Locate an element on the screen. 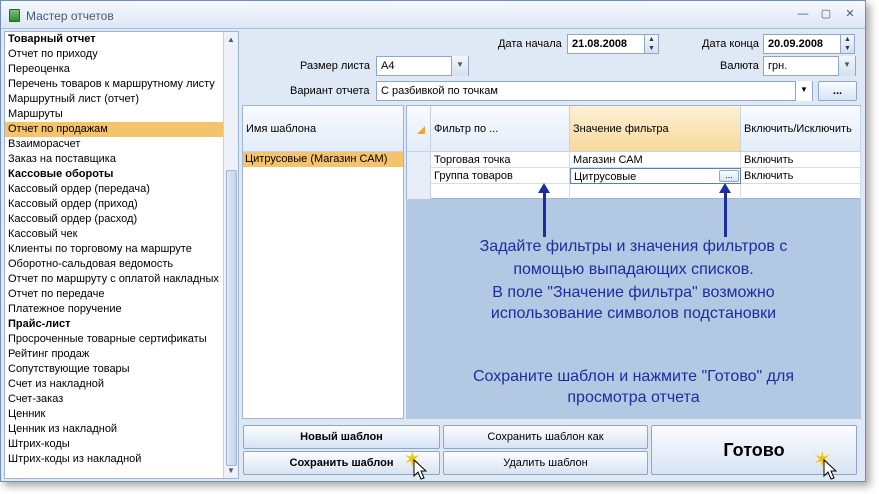 The height and width of the screenshot is (494, 879). filter-cell: Группа товаров is located at coordinates (500, 176).